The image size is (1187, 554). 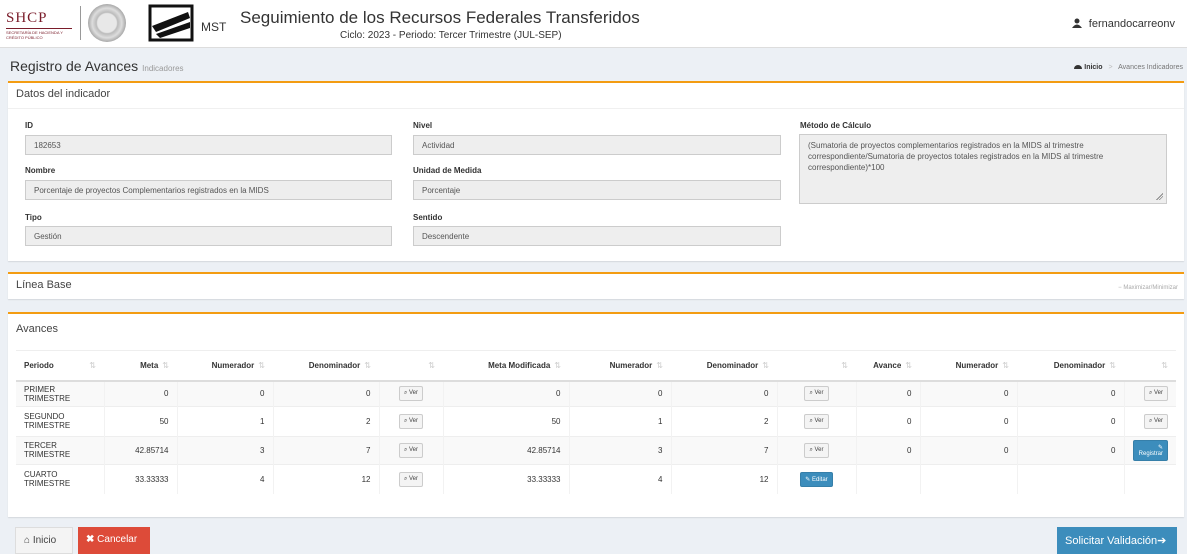 What do you see at coordinates (597, 190) in the screenshot?
I see `unidad-field: Porcentaje` at bounding box center [597, 190].